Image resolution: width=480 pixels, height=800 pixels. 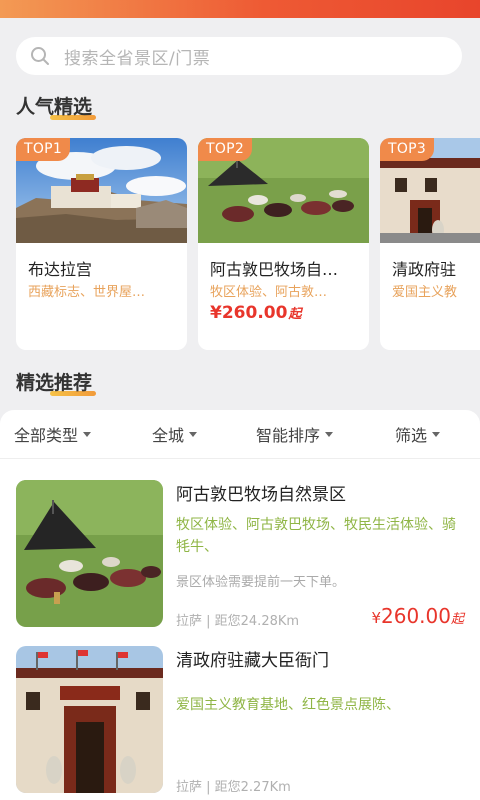 What do you see at coordinates (424, 269) in the screenshot?
I see `card-name: 清政府驻` at bounding box center [424, 269].